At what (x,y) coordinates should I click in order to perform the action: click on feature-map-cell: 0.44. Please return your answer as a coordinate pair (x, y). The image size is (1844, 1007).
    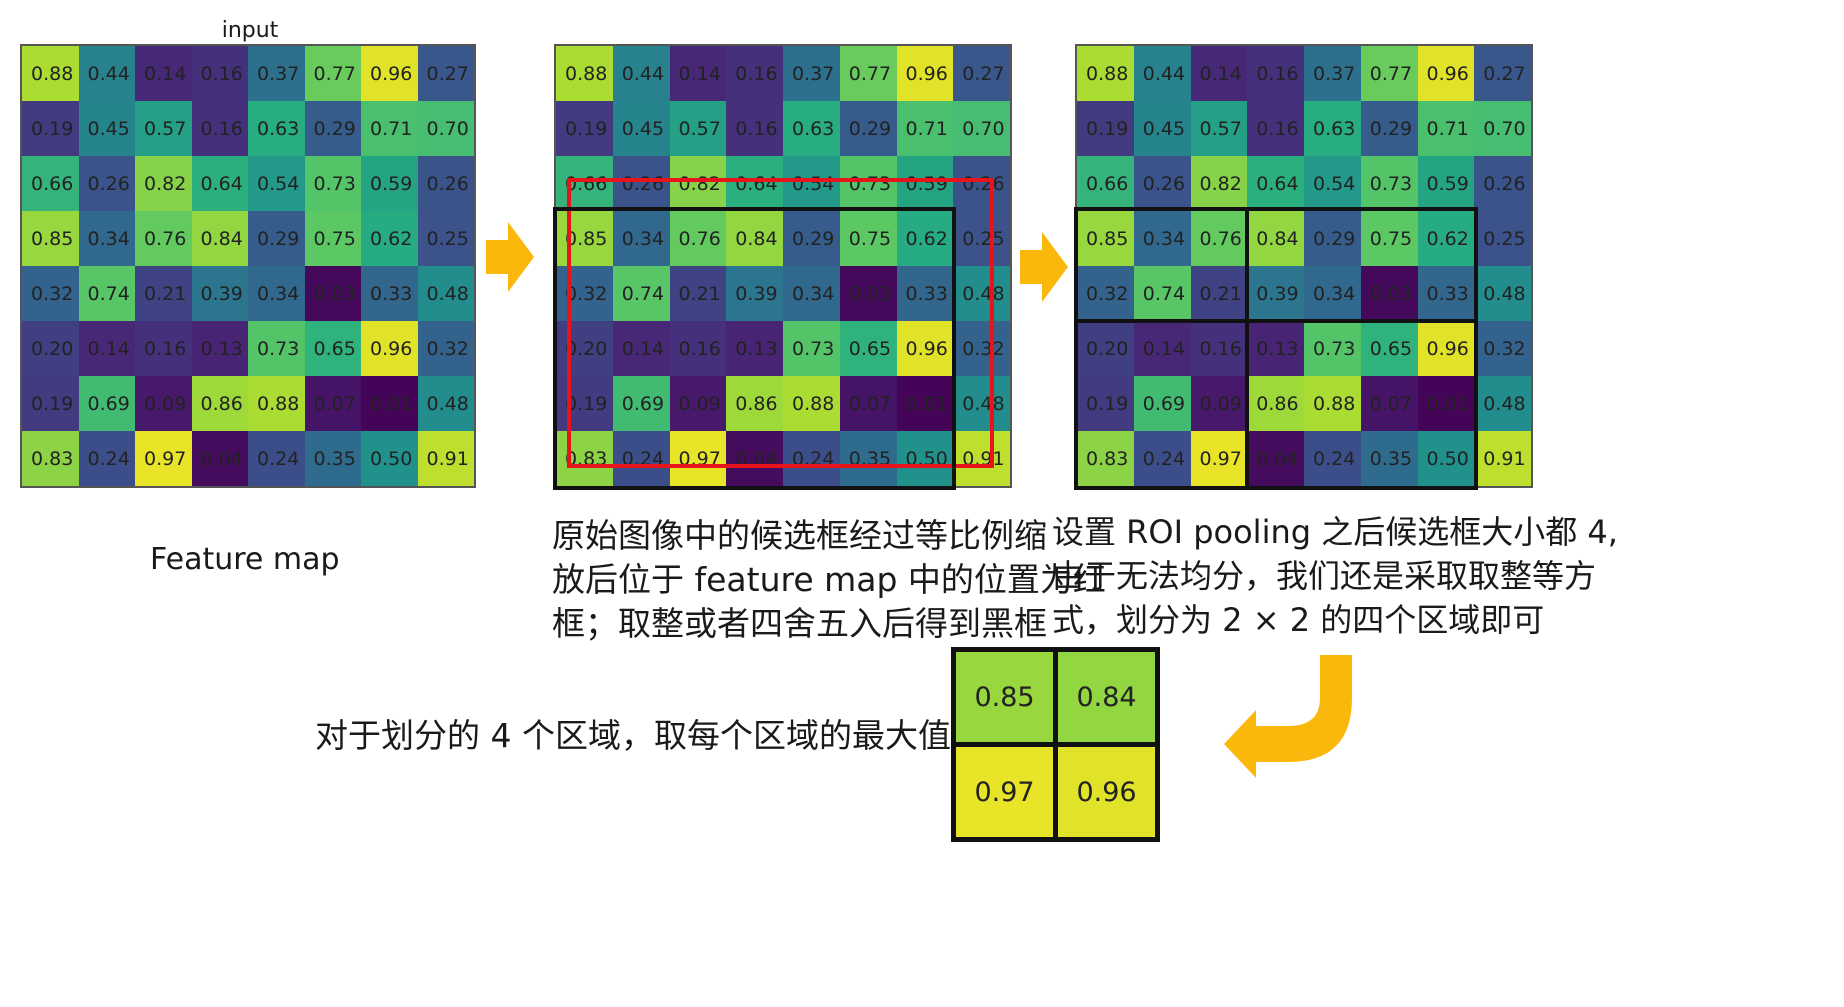
    Looking at the image, I should click on (641, 73).